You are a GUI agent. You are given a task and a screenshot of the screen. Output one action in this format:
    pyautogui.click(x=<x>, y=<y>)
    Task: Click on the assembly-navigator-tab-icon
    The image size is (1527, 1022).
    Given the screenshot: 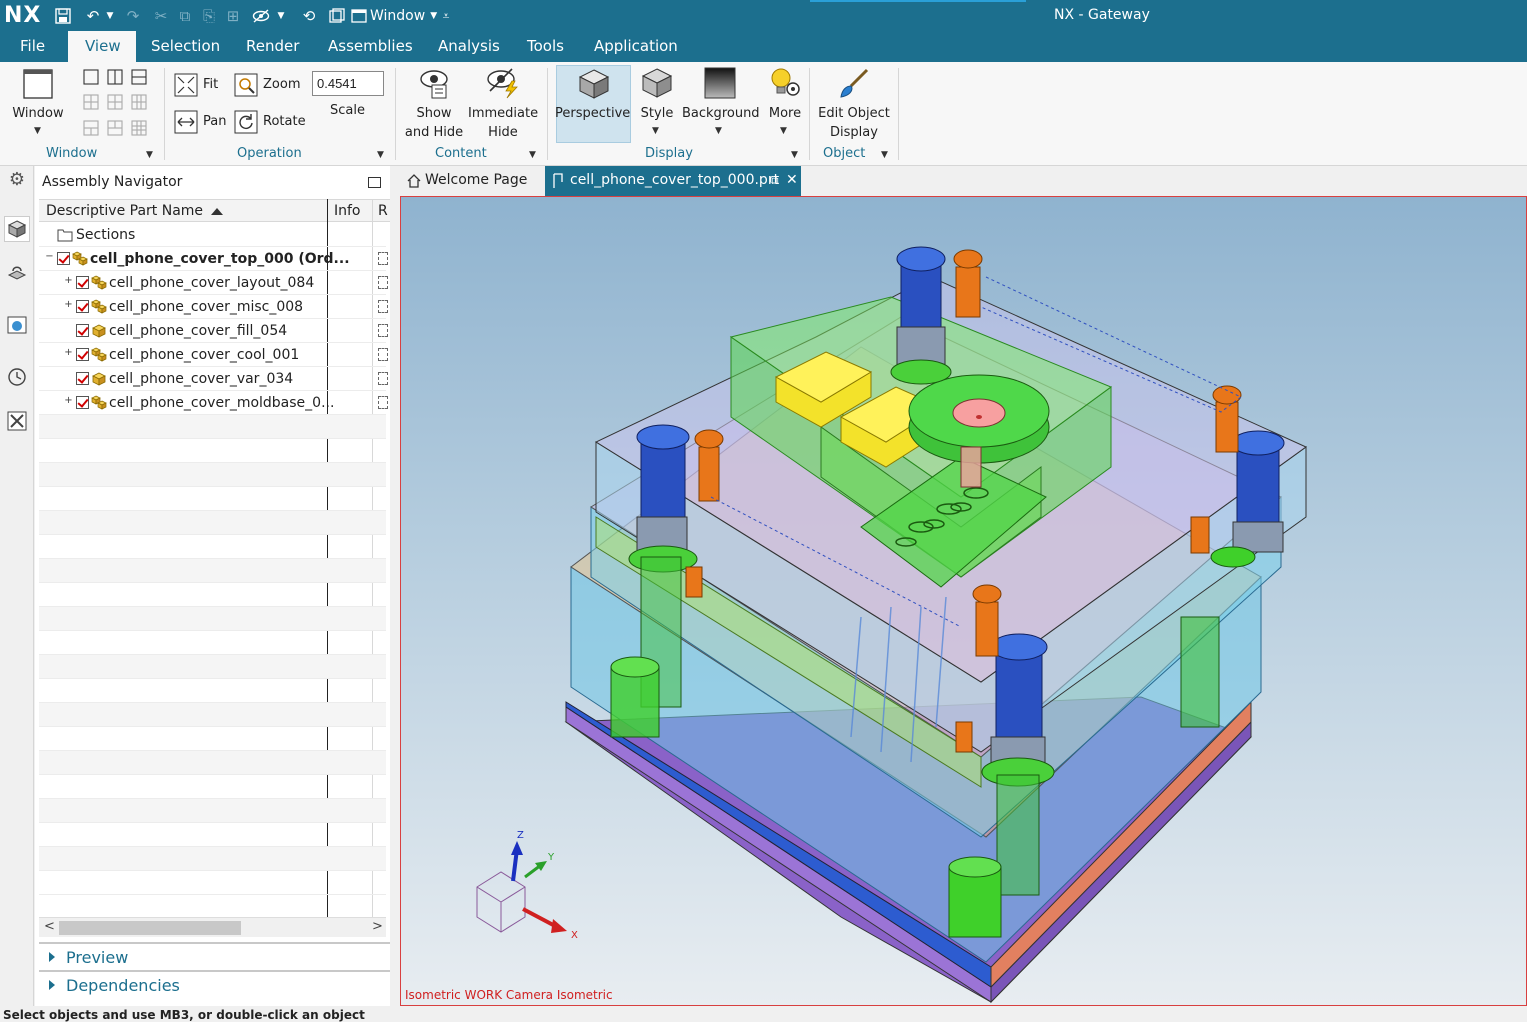 What is the action you would take?
    pyautogui.click(x=17, y=229)
    